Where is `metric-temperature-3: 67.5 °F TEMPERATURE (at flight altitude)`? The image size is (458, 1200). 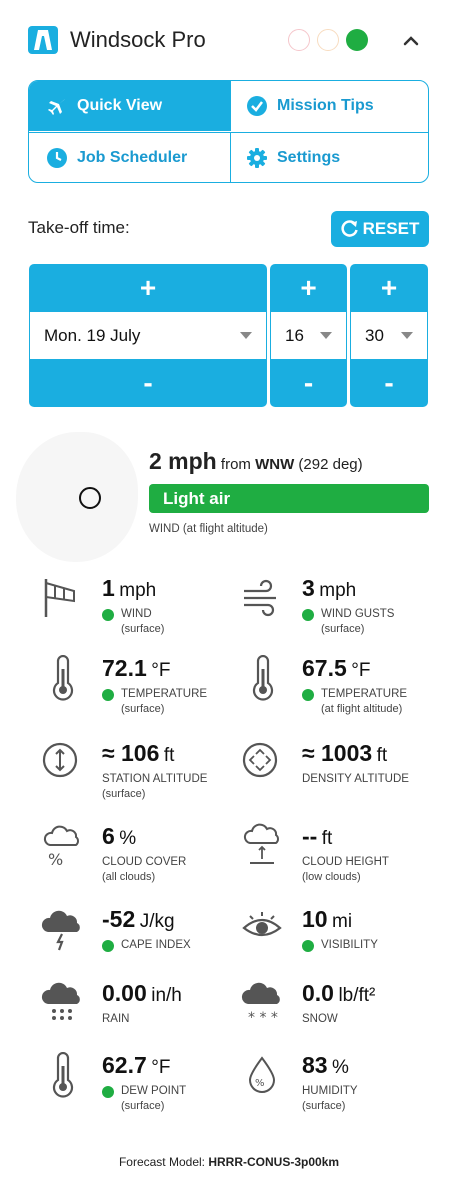 metric-temperature-3: 67.5 °F TEMPERATURE (at flight altitude) is located at coordinates (340, 689).